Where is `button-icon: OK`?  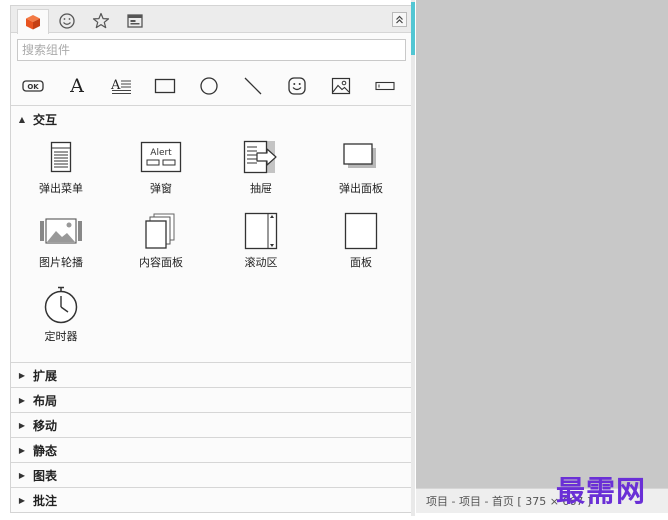 button-icon: OK is located at coordinates (33, 86).